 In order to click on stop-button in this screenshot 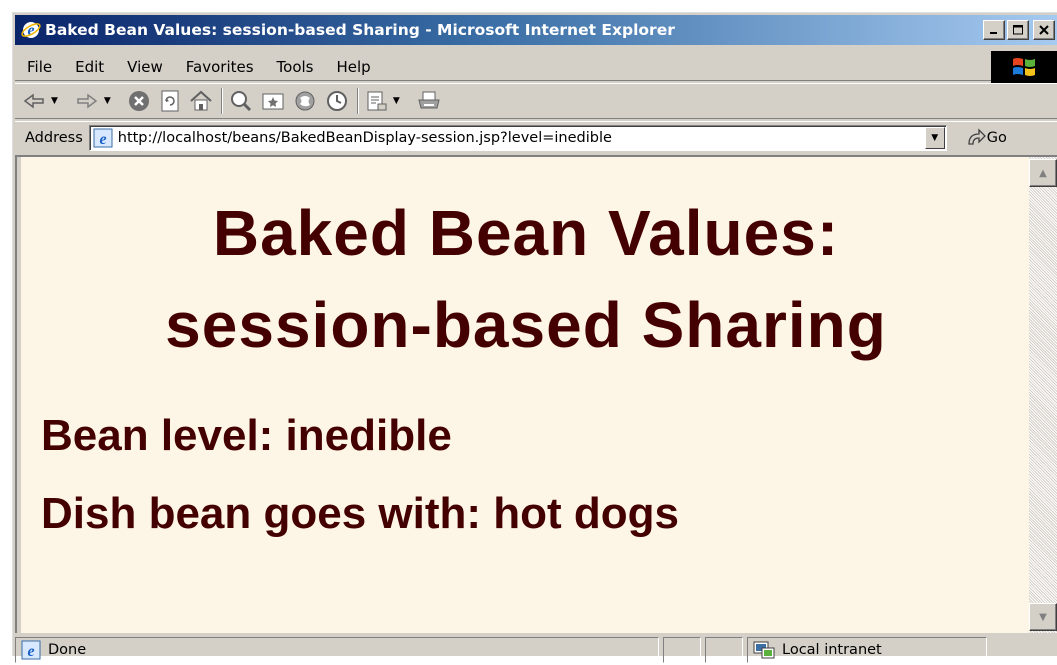, I will do `click(139, 101)`.